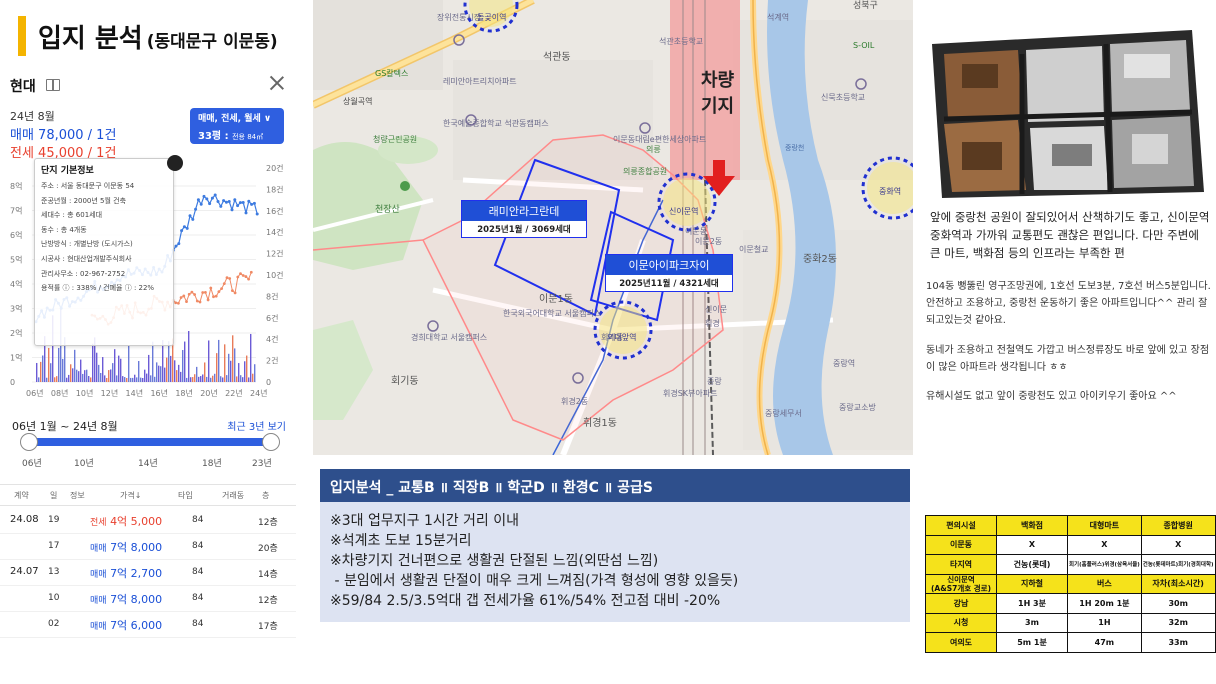 The width and height of the screenshot is (1216, 684). Describe the element at coordinates (843, 97) in the screenshot. I see `map-label: 신묵초등학교` at that location.